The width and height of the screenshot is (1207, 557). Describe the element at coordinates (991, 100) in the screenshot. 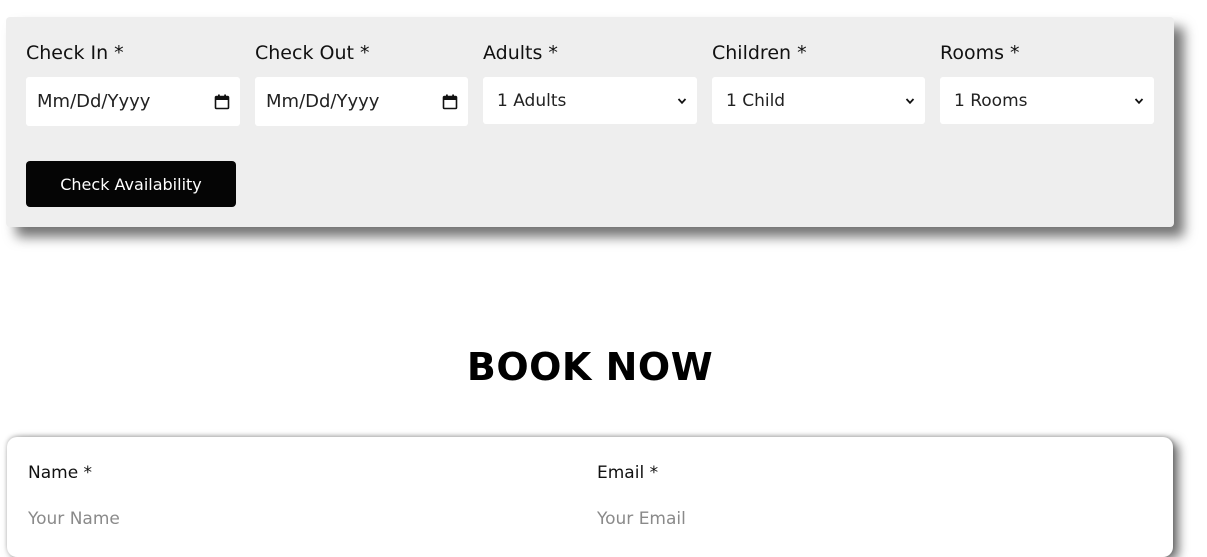

I see `rooms-value: 1 Rooms` at that location.